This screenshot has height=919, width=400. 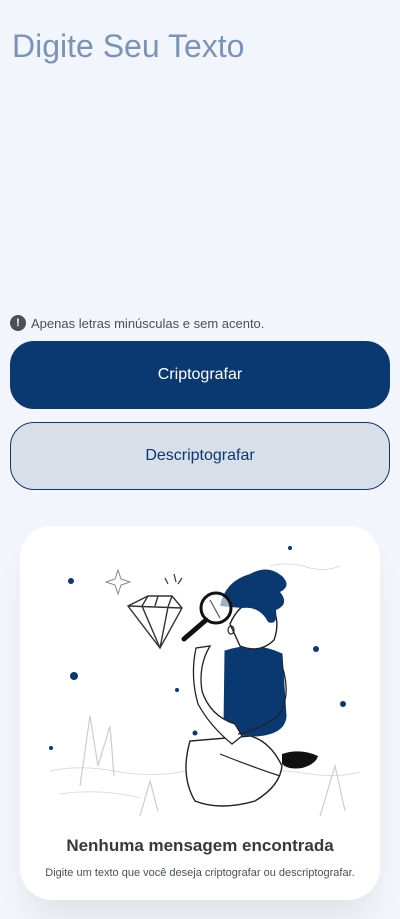 What do you see at coordinates (200, 845) in the screenshot?
I see `empty-state-title: Nenhuma mensagem encontrada` at bounding box center [200, 845].